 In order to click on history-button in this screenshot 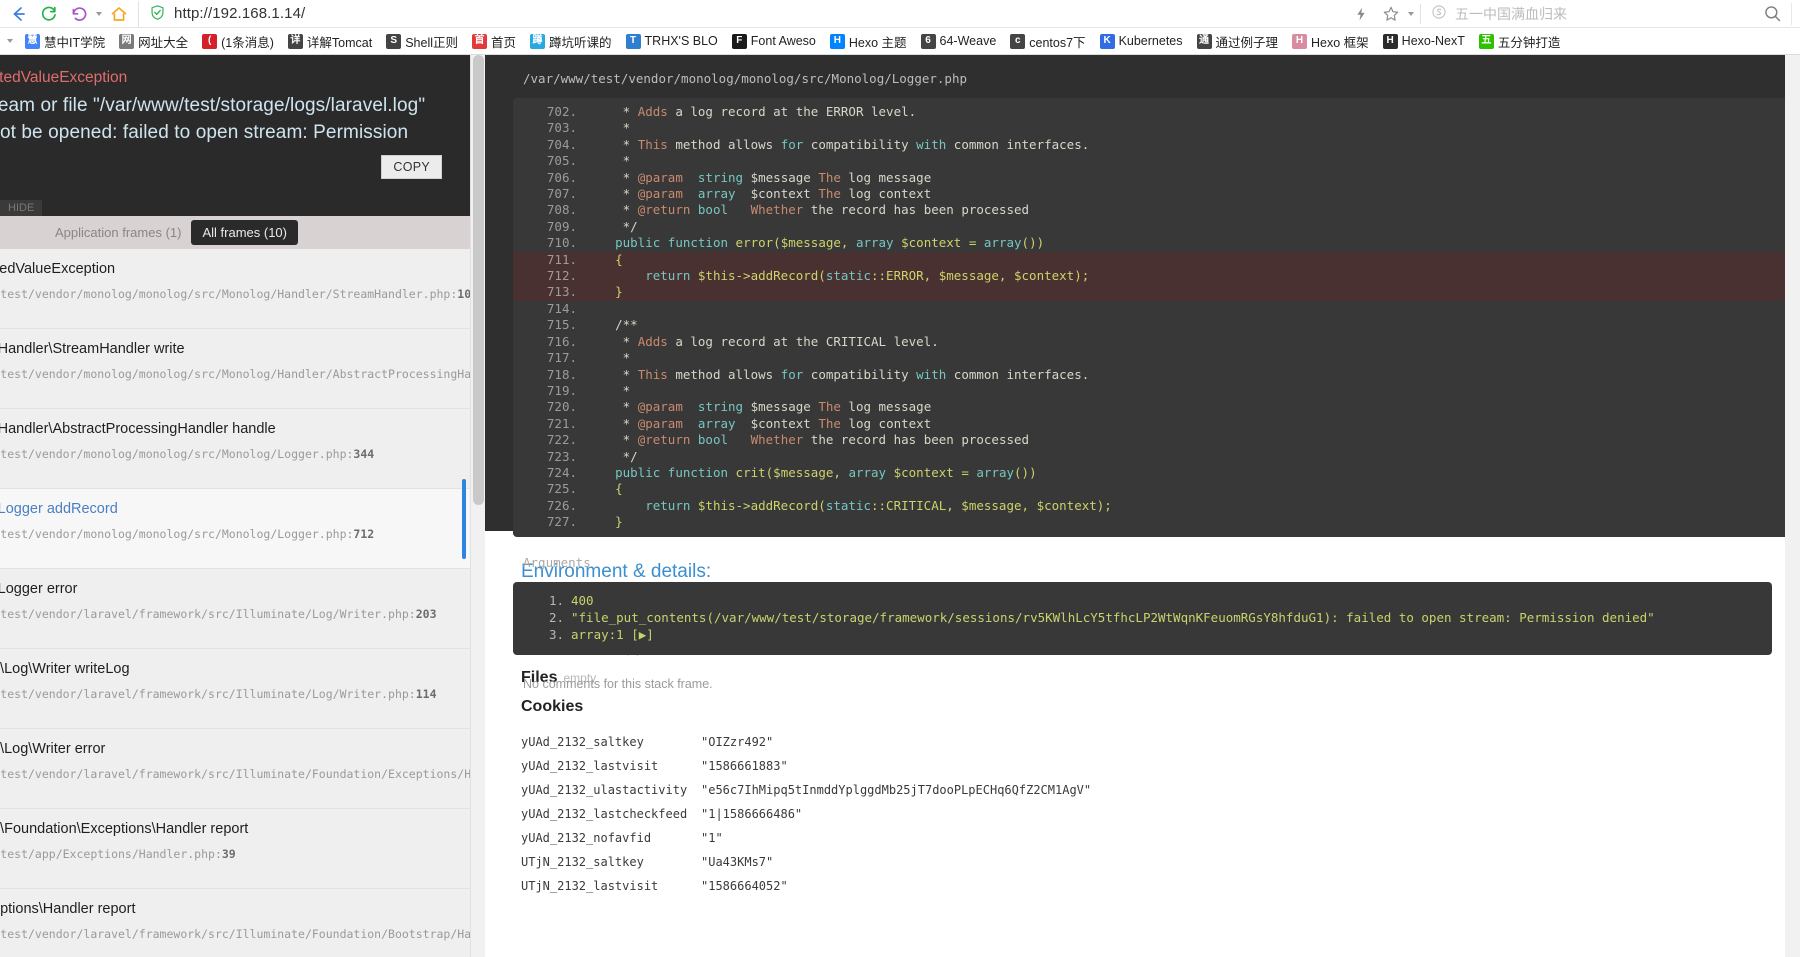, I will do `click(79, 14)`.